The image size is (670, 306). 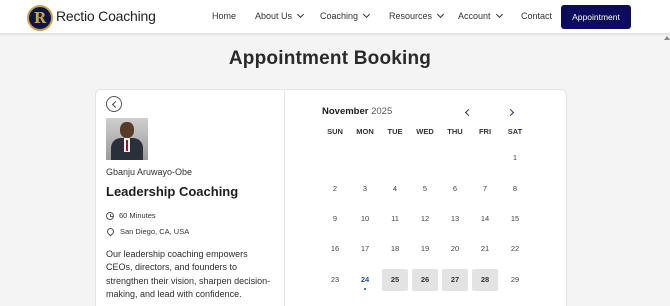 What do you see at coordinates (365, 248) in the screenshot?
I see `calendar-day-17: 17` at bounding box center [365, 248].